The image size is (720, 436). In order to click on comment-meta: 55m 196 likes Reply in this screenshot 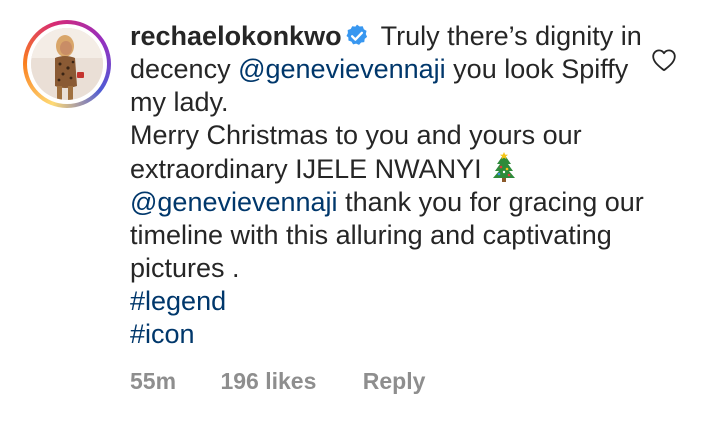, I will do `click(277, 381)`.